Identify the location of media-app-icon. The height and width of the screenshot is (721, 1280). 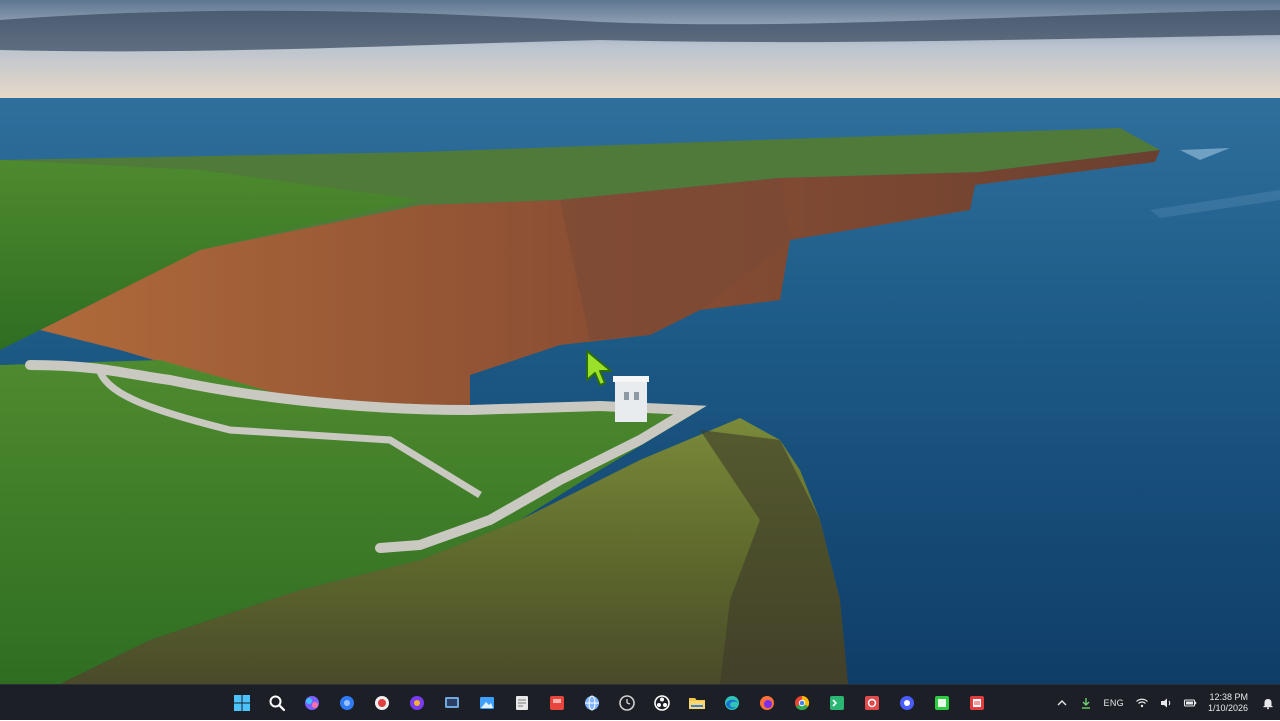
(871, 703).